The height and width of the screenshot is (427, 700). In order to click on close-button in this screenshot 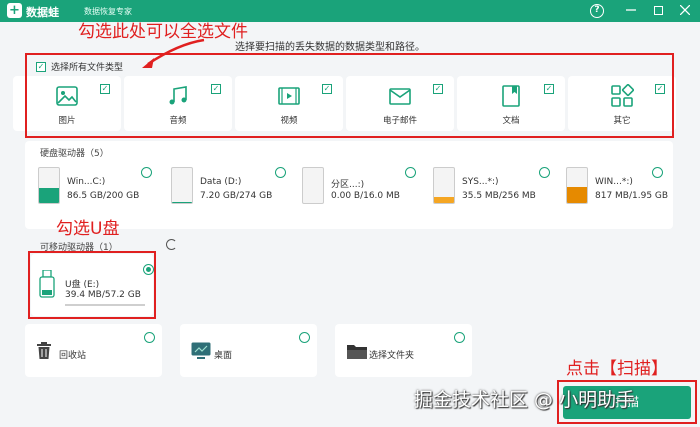, I will do `click(685, 11)`.